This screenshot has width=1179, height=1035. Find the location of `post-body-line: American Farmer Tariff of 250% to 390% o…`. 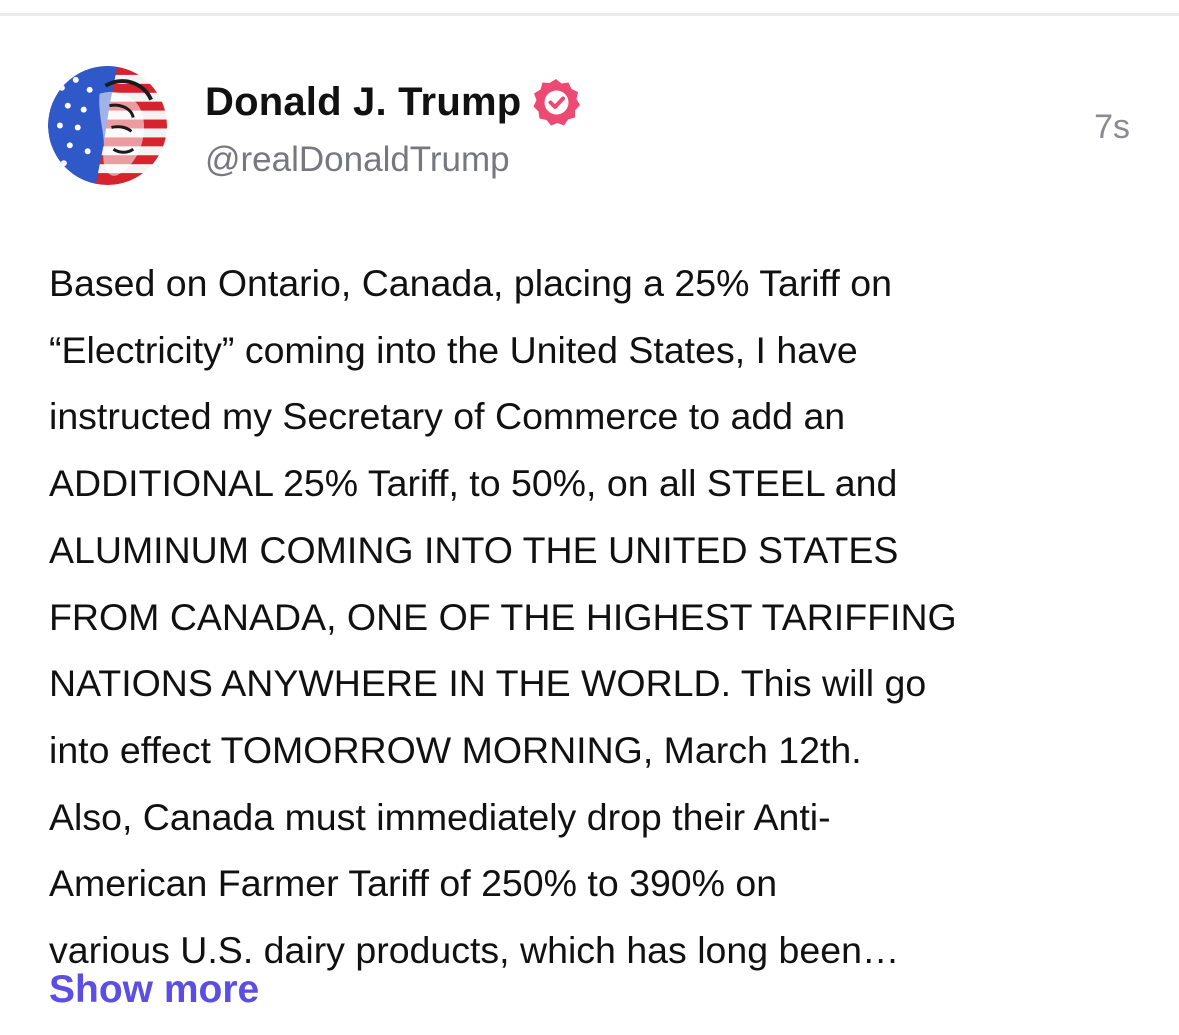

post-body-line: American Farmer Tariff of 250% to 390% o… is located at coordinates (413, 883).